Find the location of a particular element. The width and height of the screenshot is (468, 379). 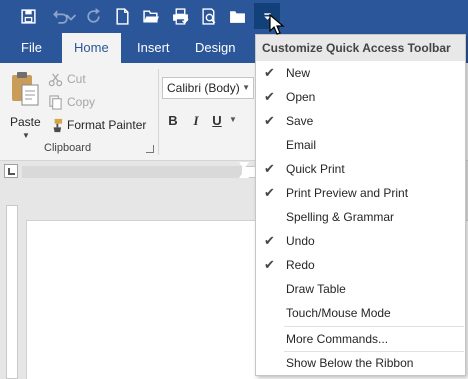

copy-button: Copy is located at coordinates (71, 102).